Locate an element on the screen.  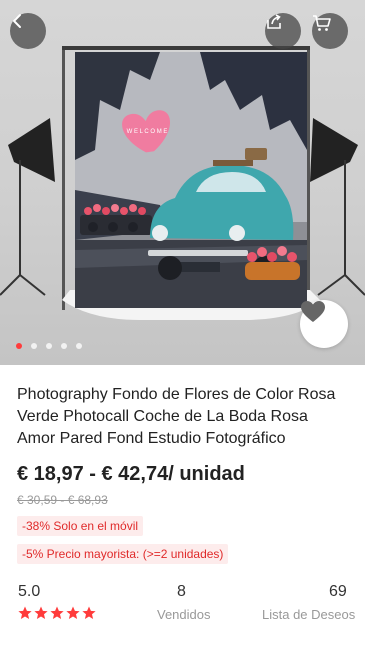
rating-stars is located at coordinates (57, 613).